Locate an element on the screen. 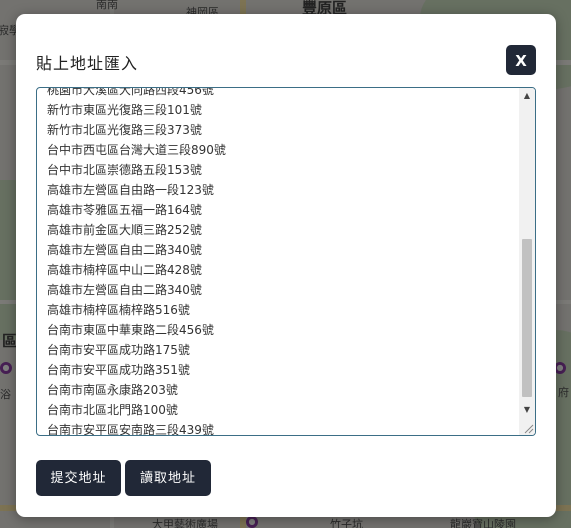 This screenshot has width=571, height=528. address-line: 新竹市北區光復路三段373號 is located at coordinates (124, 130).